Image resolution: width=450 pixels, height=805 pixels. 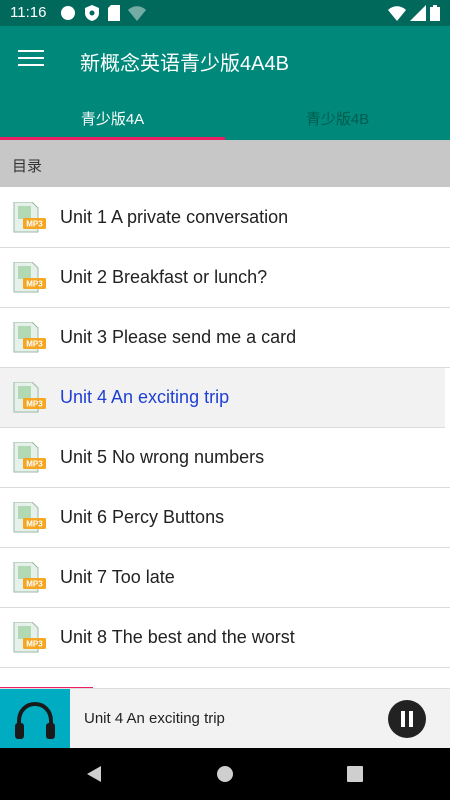 I want to click on unit-title: Unit 4 An exciting trip, so click(x=145, y=397).